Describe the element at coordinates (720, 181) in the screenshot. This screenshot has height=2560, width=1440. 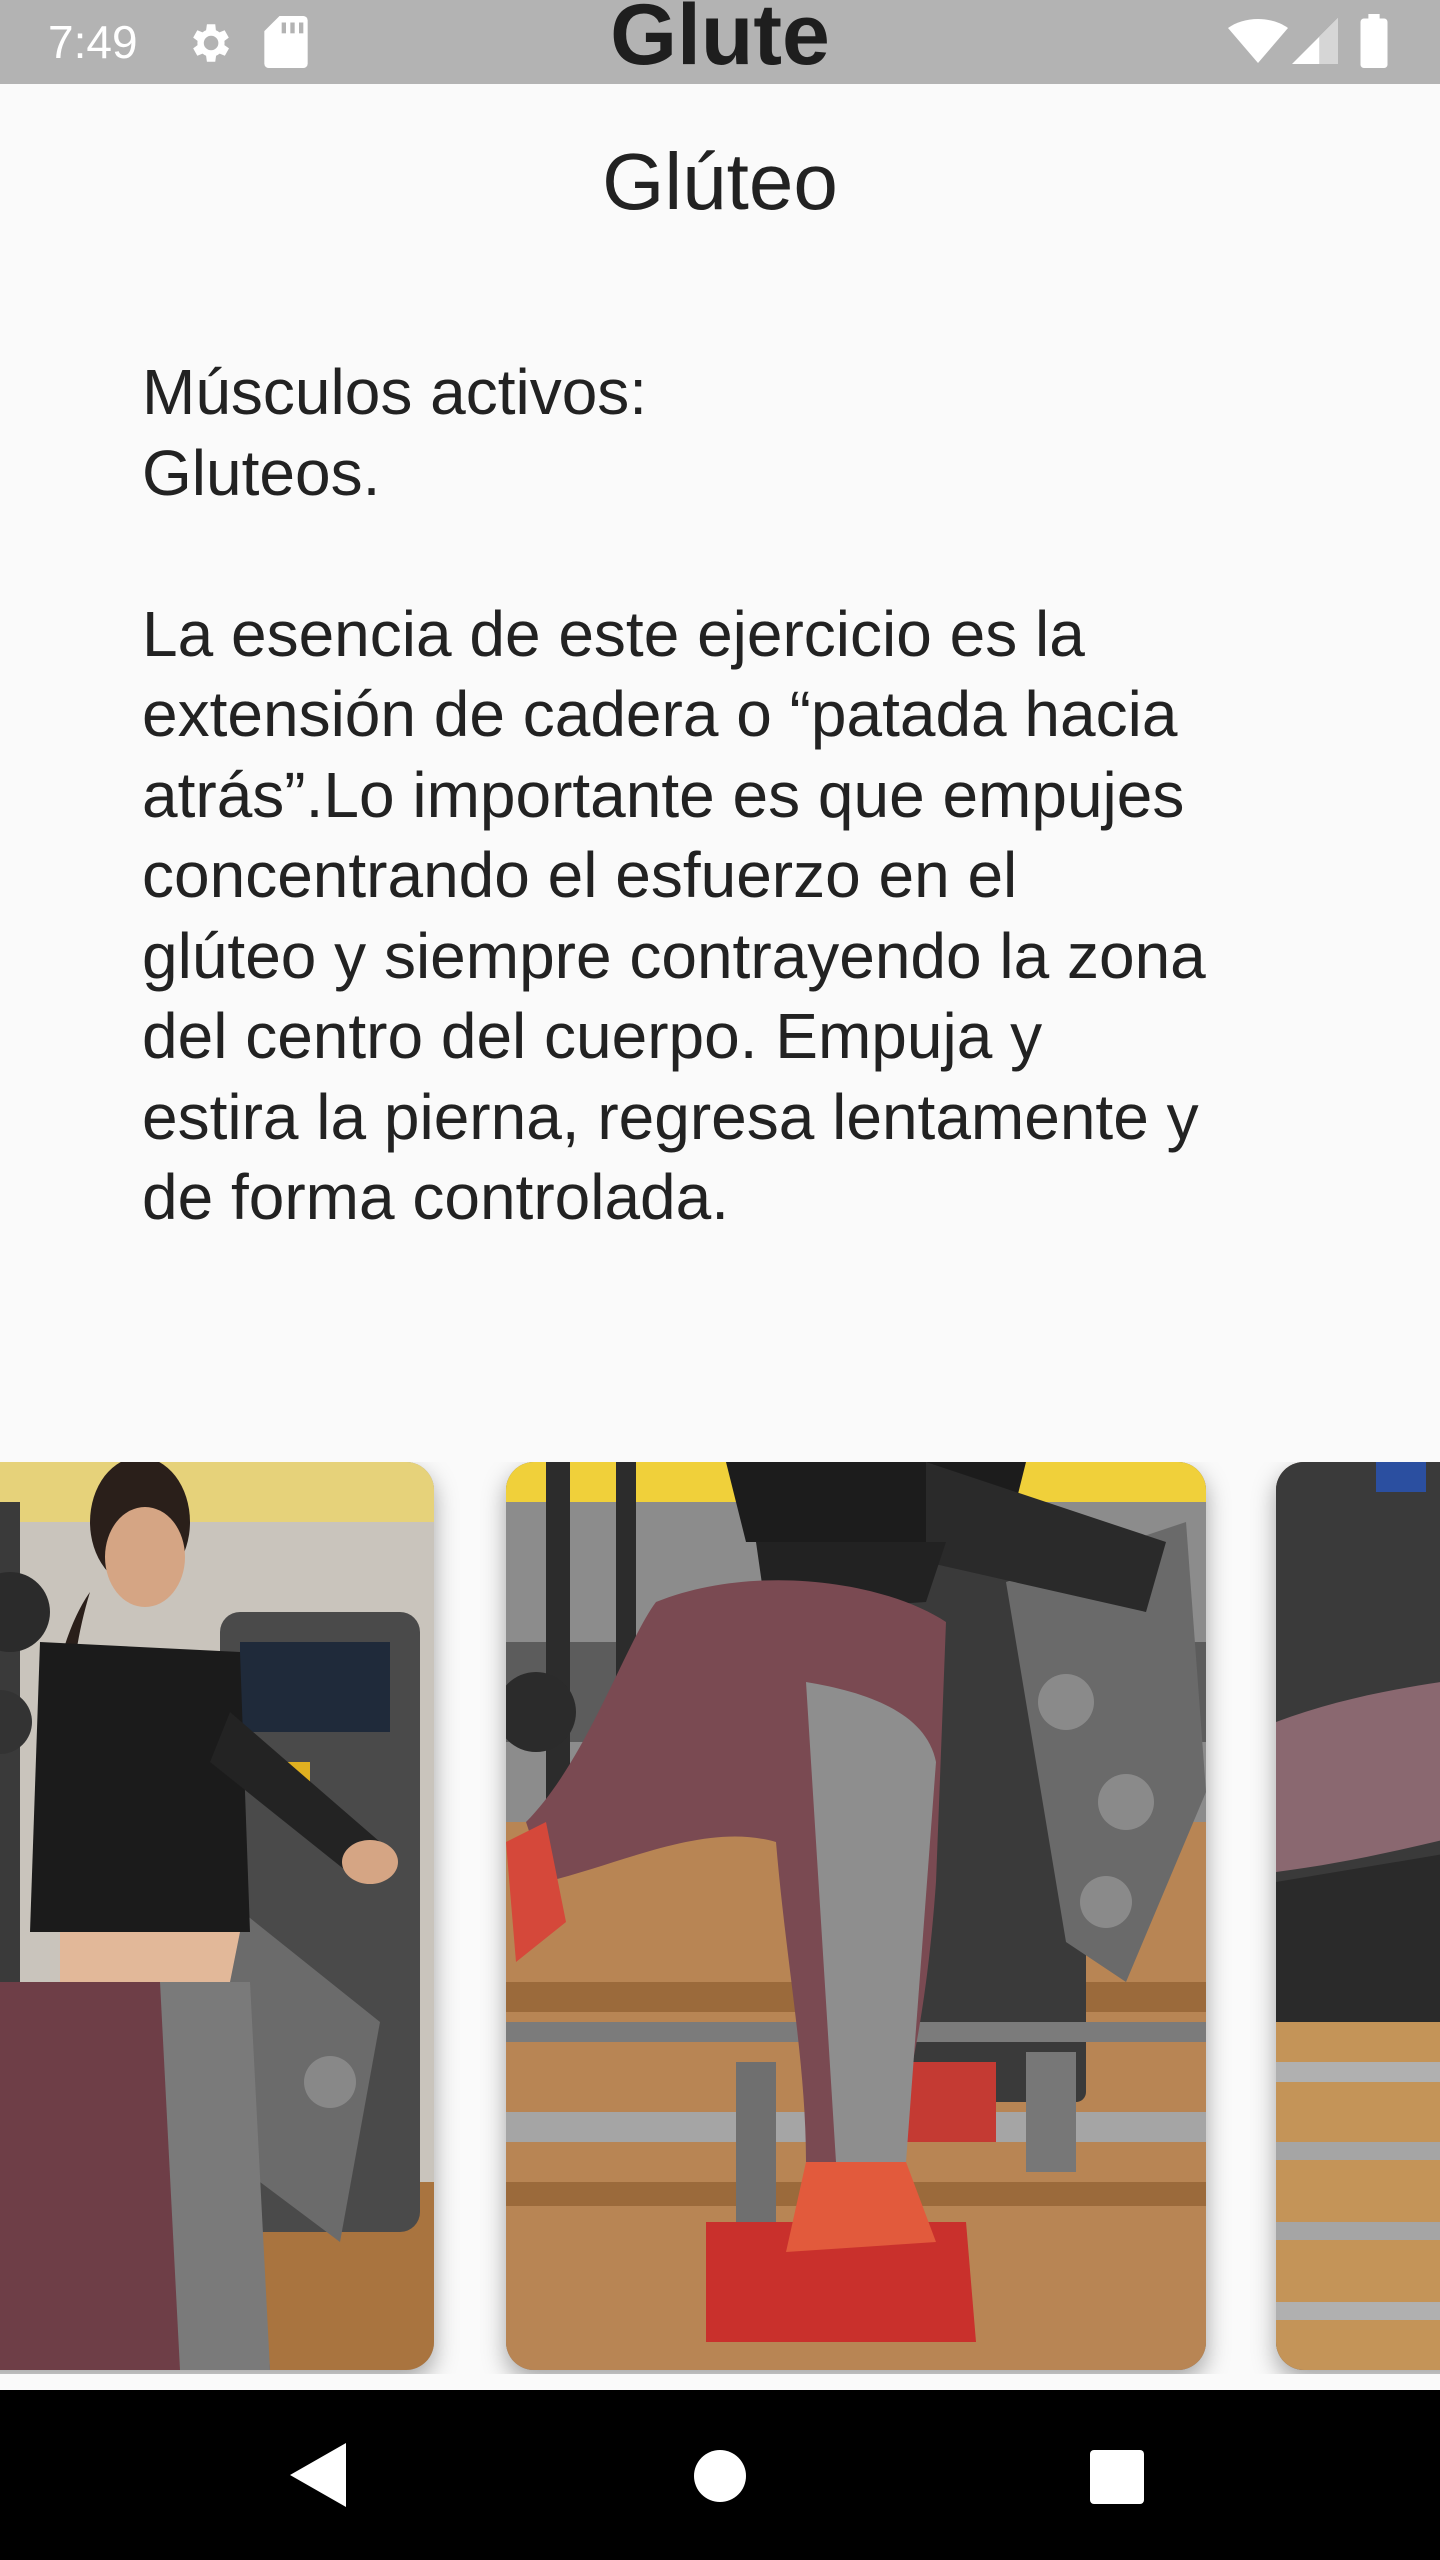
I see `page-title: Glúteo` at that location.